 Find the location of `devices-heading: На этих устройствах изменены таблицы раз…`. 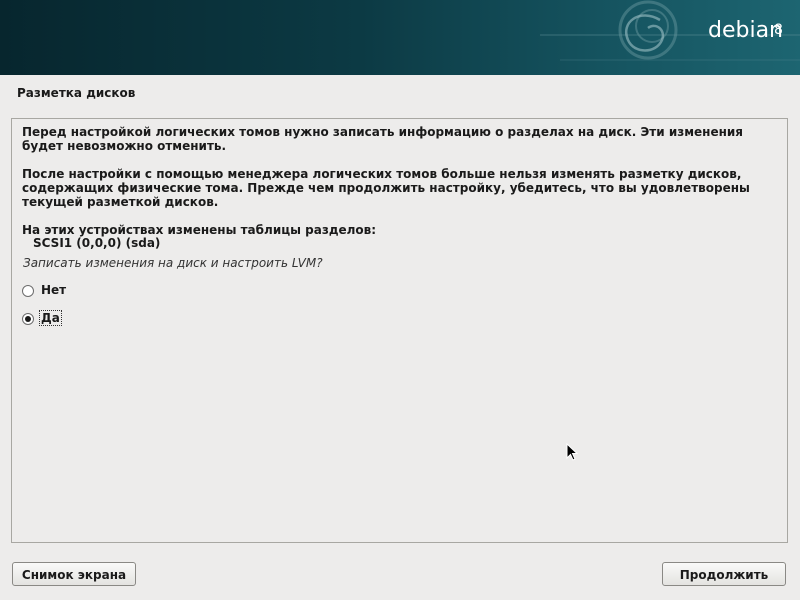

devices-heading: На этих устройствах изменены таблицы раз… is located at coordinates (199, 230).